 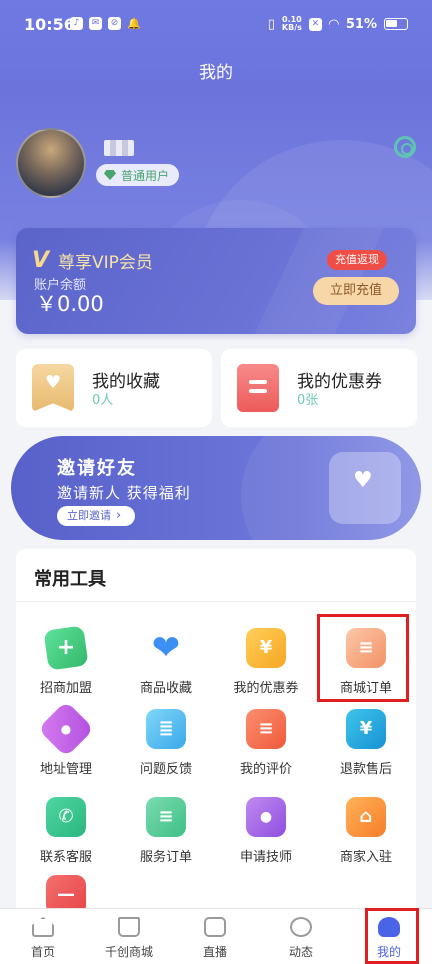 What do you see at coordinates (333, 24) in the screenshot?
I see `wifi-icon: ◠` at bounding box center [333, 24].